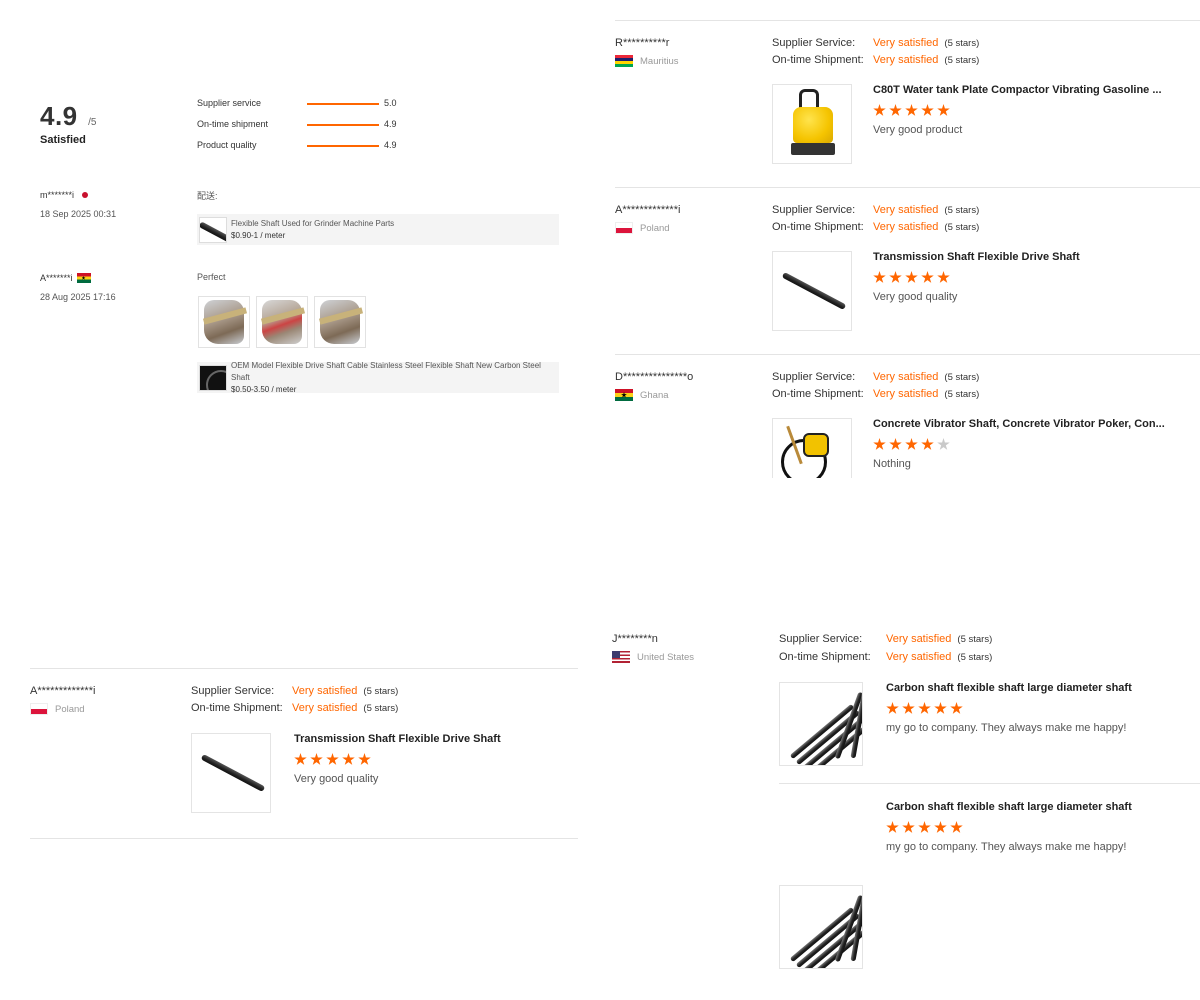 Image resolution: width=1200 pixels, height=1000 pixels. I want to click on reviewer-name-row: m*******i, so click(78, 195).